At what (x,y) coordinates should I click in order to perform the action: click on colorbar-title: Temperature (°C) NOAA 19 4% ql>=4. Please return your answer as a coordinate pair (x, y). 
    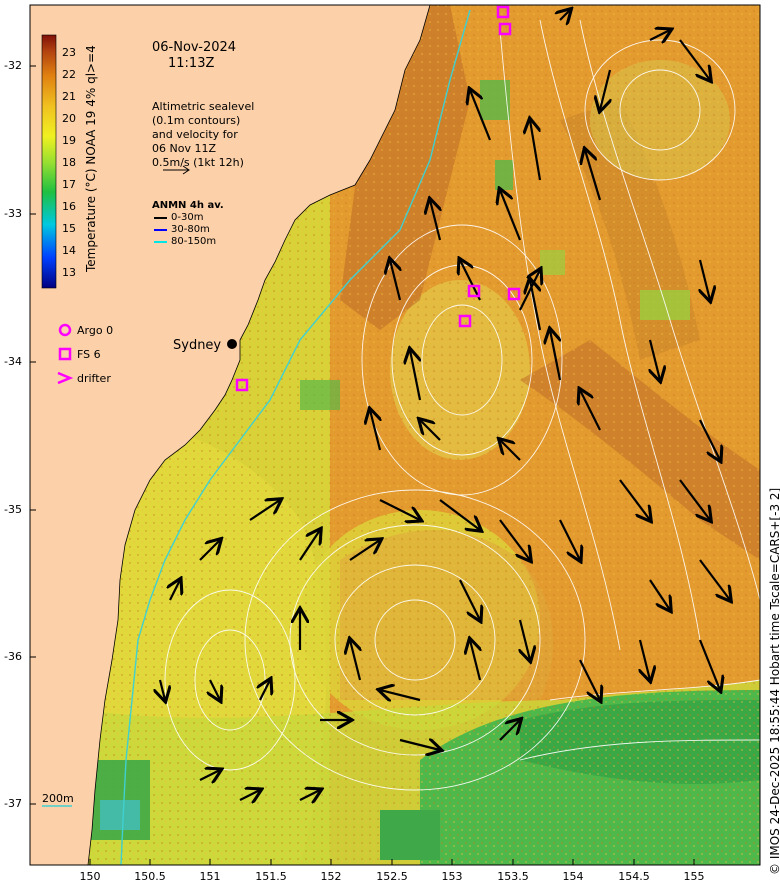
    Looking at the image, I should click on (91, 158).